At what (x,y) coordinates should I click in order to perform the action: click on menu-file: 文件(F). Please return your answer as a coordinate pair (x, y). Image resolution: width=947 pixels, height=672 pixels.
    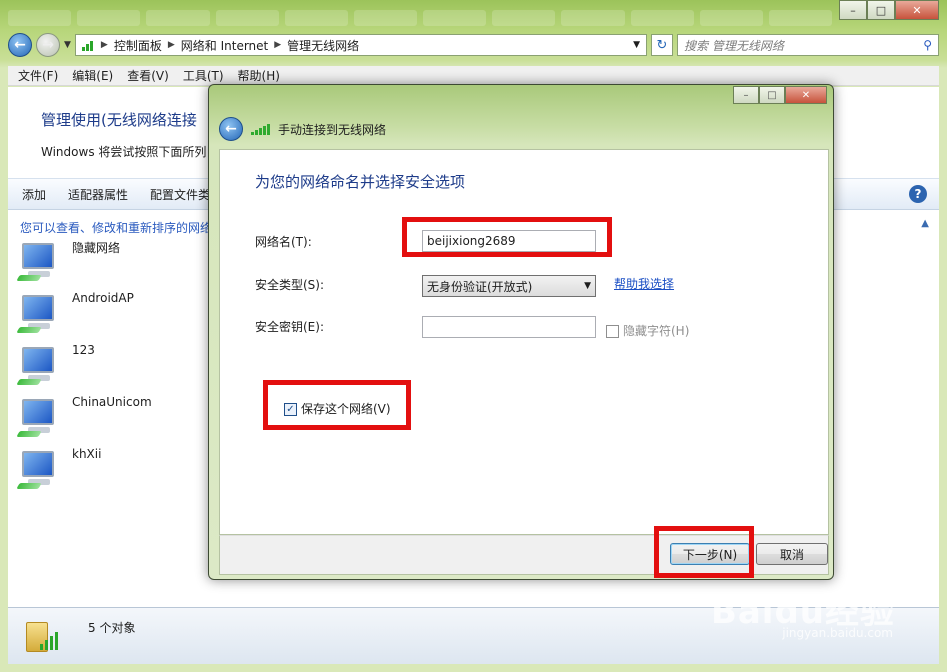
    Looking at the image, I should click on (38, 75).